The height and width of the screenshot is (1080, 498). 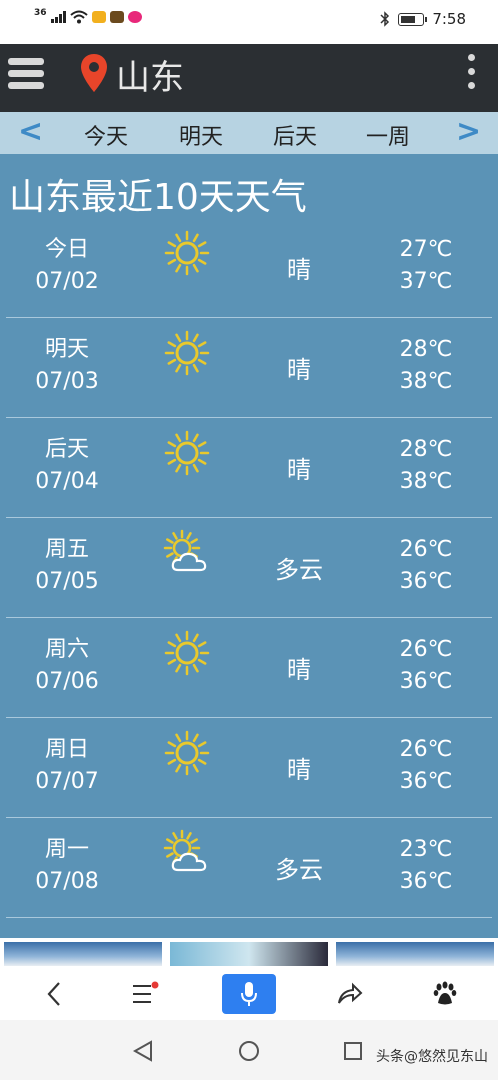 I want to click on share-icon, so click(x=349, y=994).